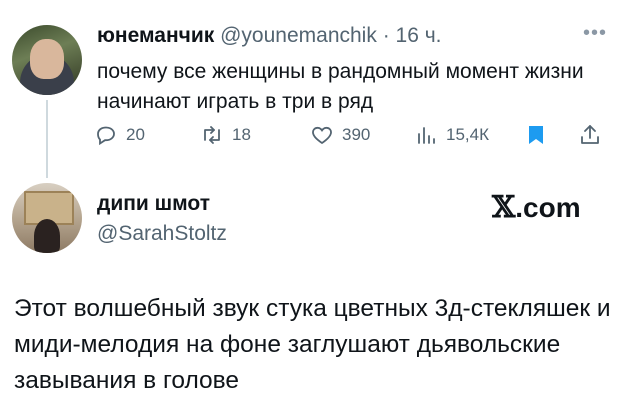  What do you see at coordinates (548, 207) in the screenshot?
I see `brand-domain: .com` at bounding box center [548, 207].